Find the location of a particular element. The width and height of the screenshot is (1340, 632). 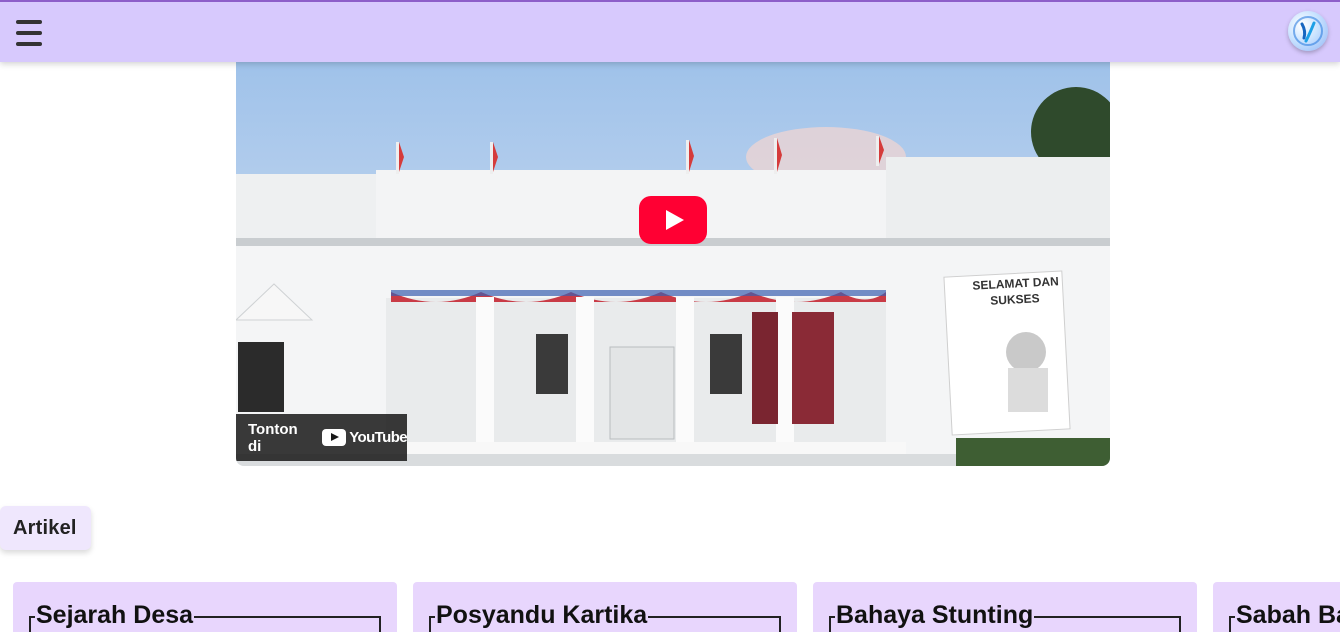

watch-on-youtube-link: Tonton di YouTube is located at coordinates (322, 437).